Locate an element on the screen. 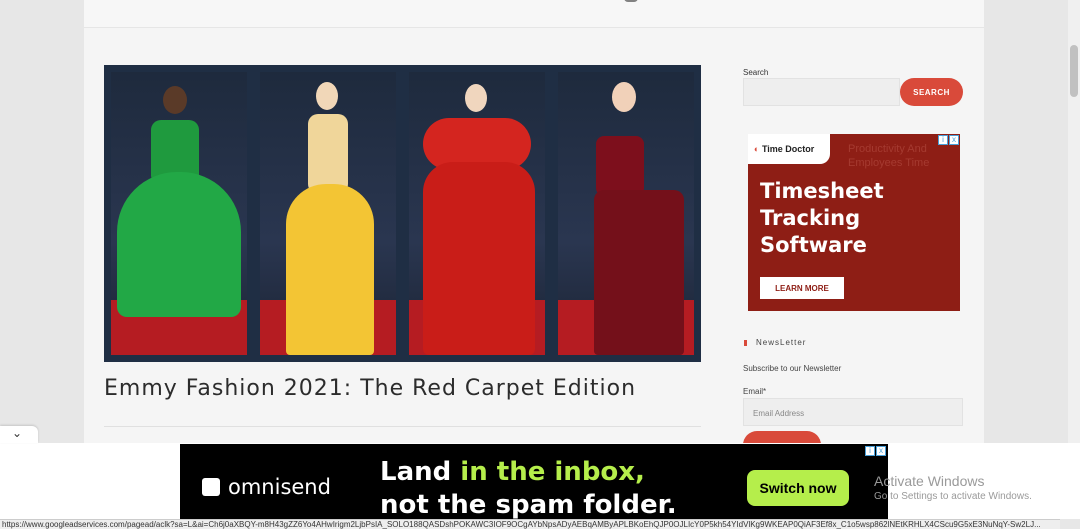 The width and height of the screenshot is (1080, 529). omnisend-logo-icon is located at coordinates (211, 487).